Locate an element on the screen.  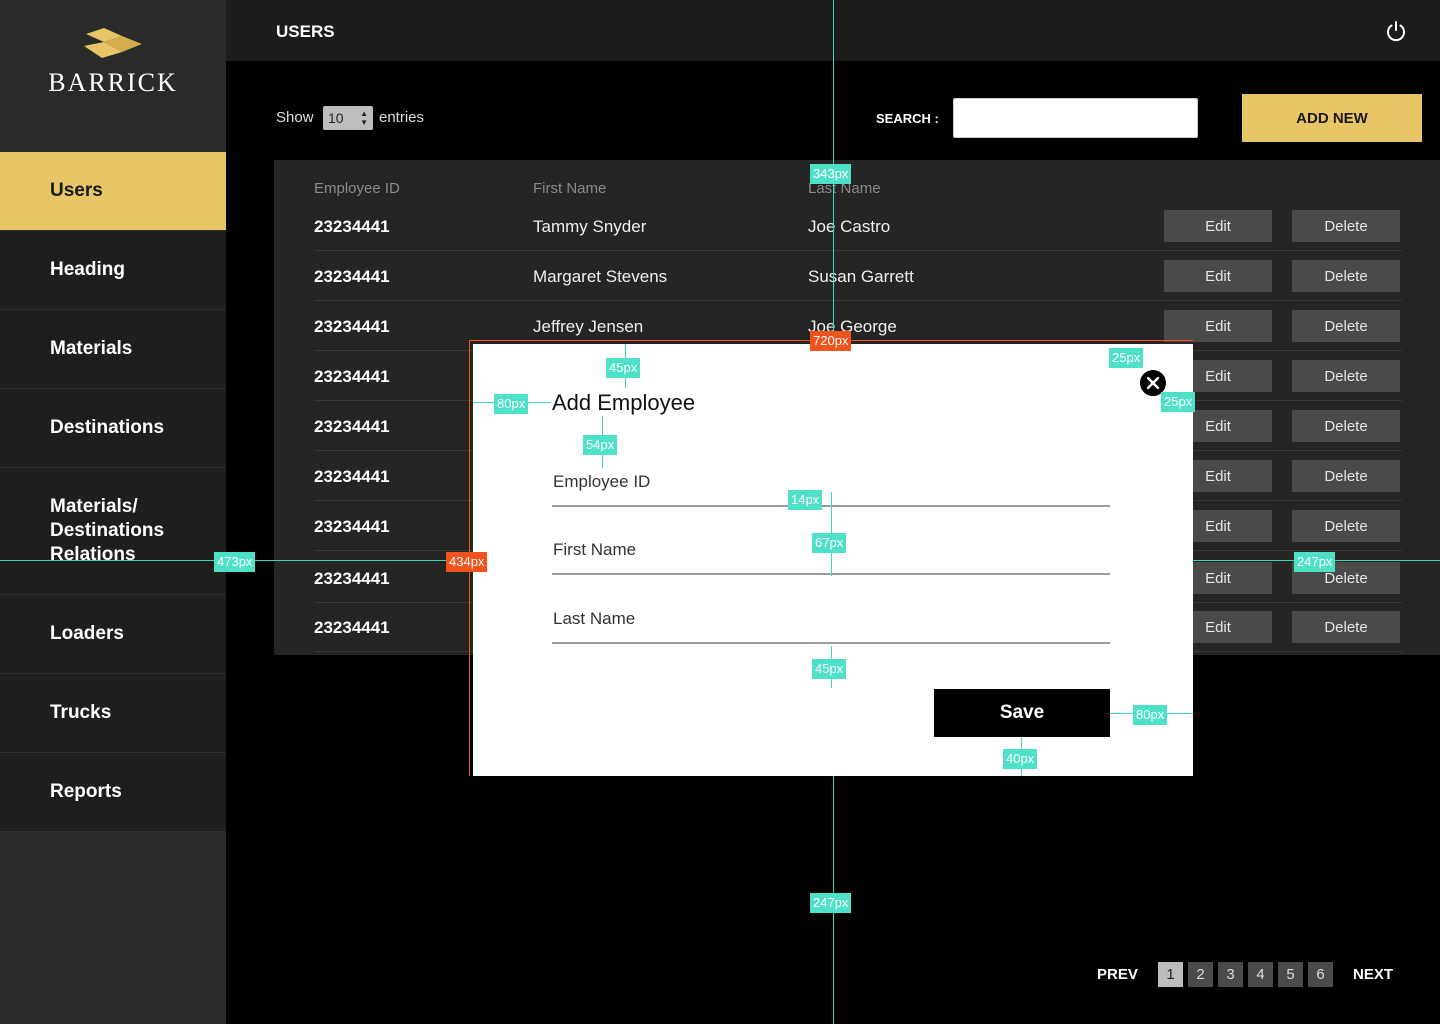
sidebar-item-users: Users is located at coordinates (113, 191).